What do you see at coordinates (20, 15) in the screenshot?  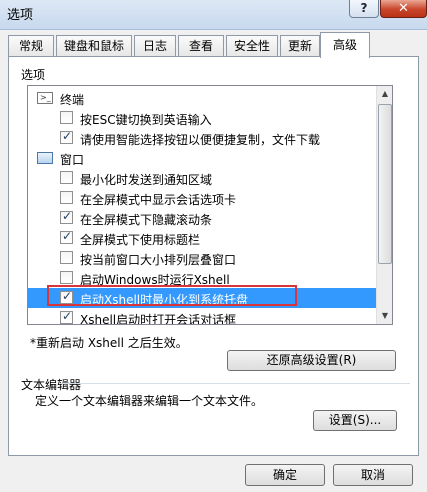 I see `window-title: 选项` at bounding box center [20, 15].